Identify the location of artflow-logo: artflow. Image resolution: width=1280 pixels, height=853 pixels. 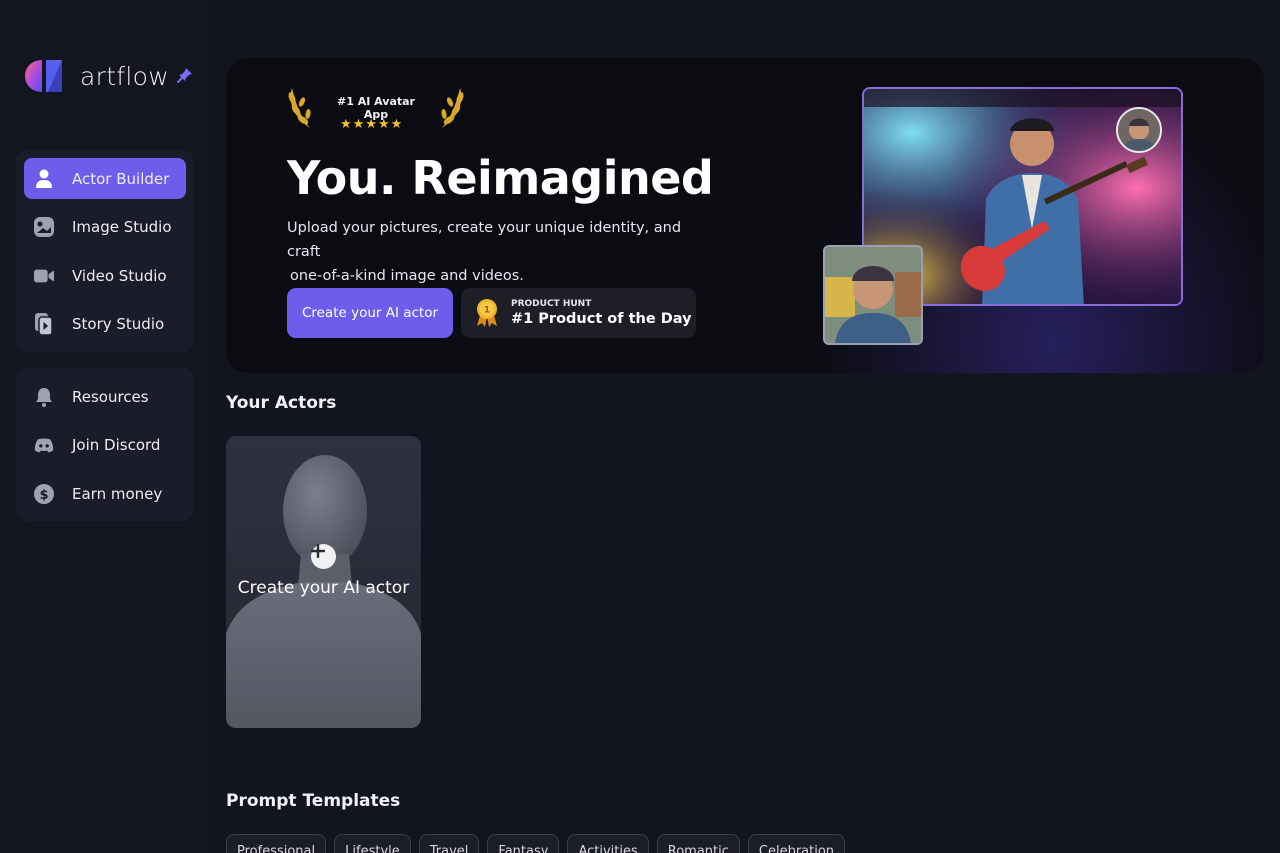
(96, 76).